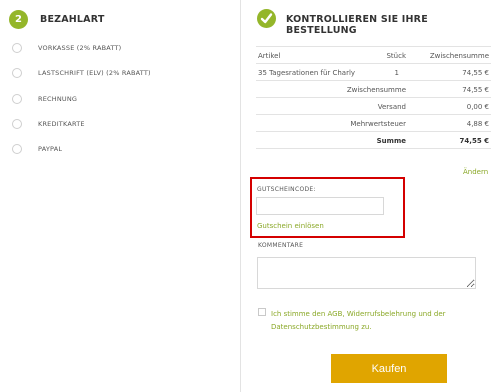 This screenshot has height=392, width=500. Describe the element at coordinates (475, 73) in the screenshot. I see `item-subtotal: 74,55 €` at that location.